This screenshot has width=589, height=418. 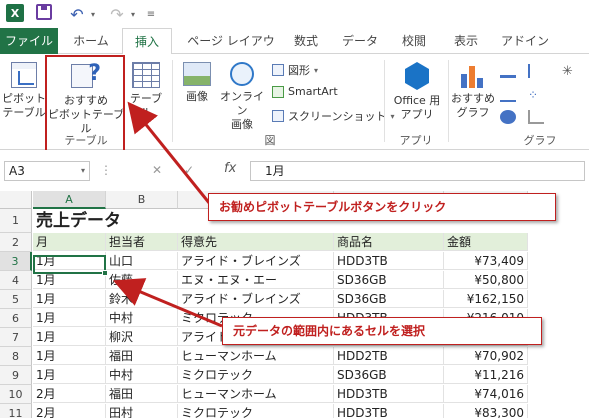 What do you see at coordinates (16, 261) in the screenshot?
I see `row-header: 3` at bounding box center [16, 261].